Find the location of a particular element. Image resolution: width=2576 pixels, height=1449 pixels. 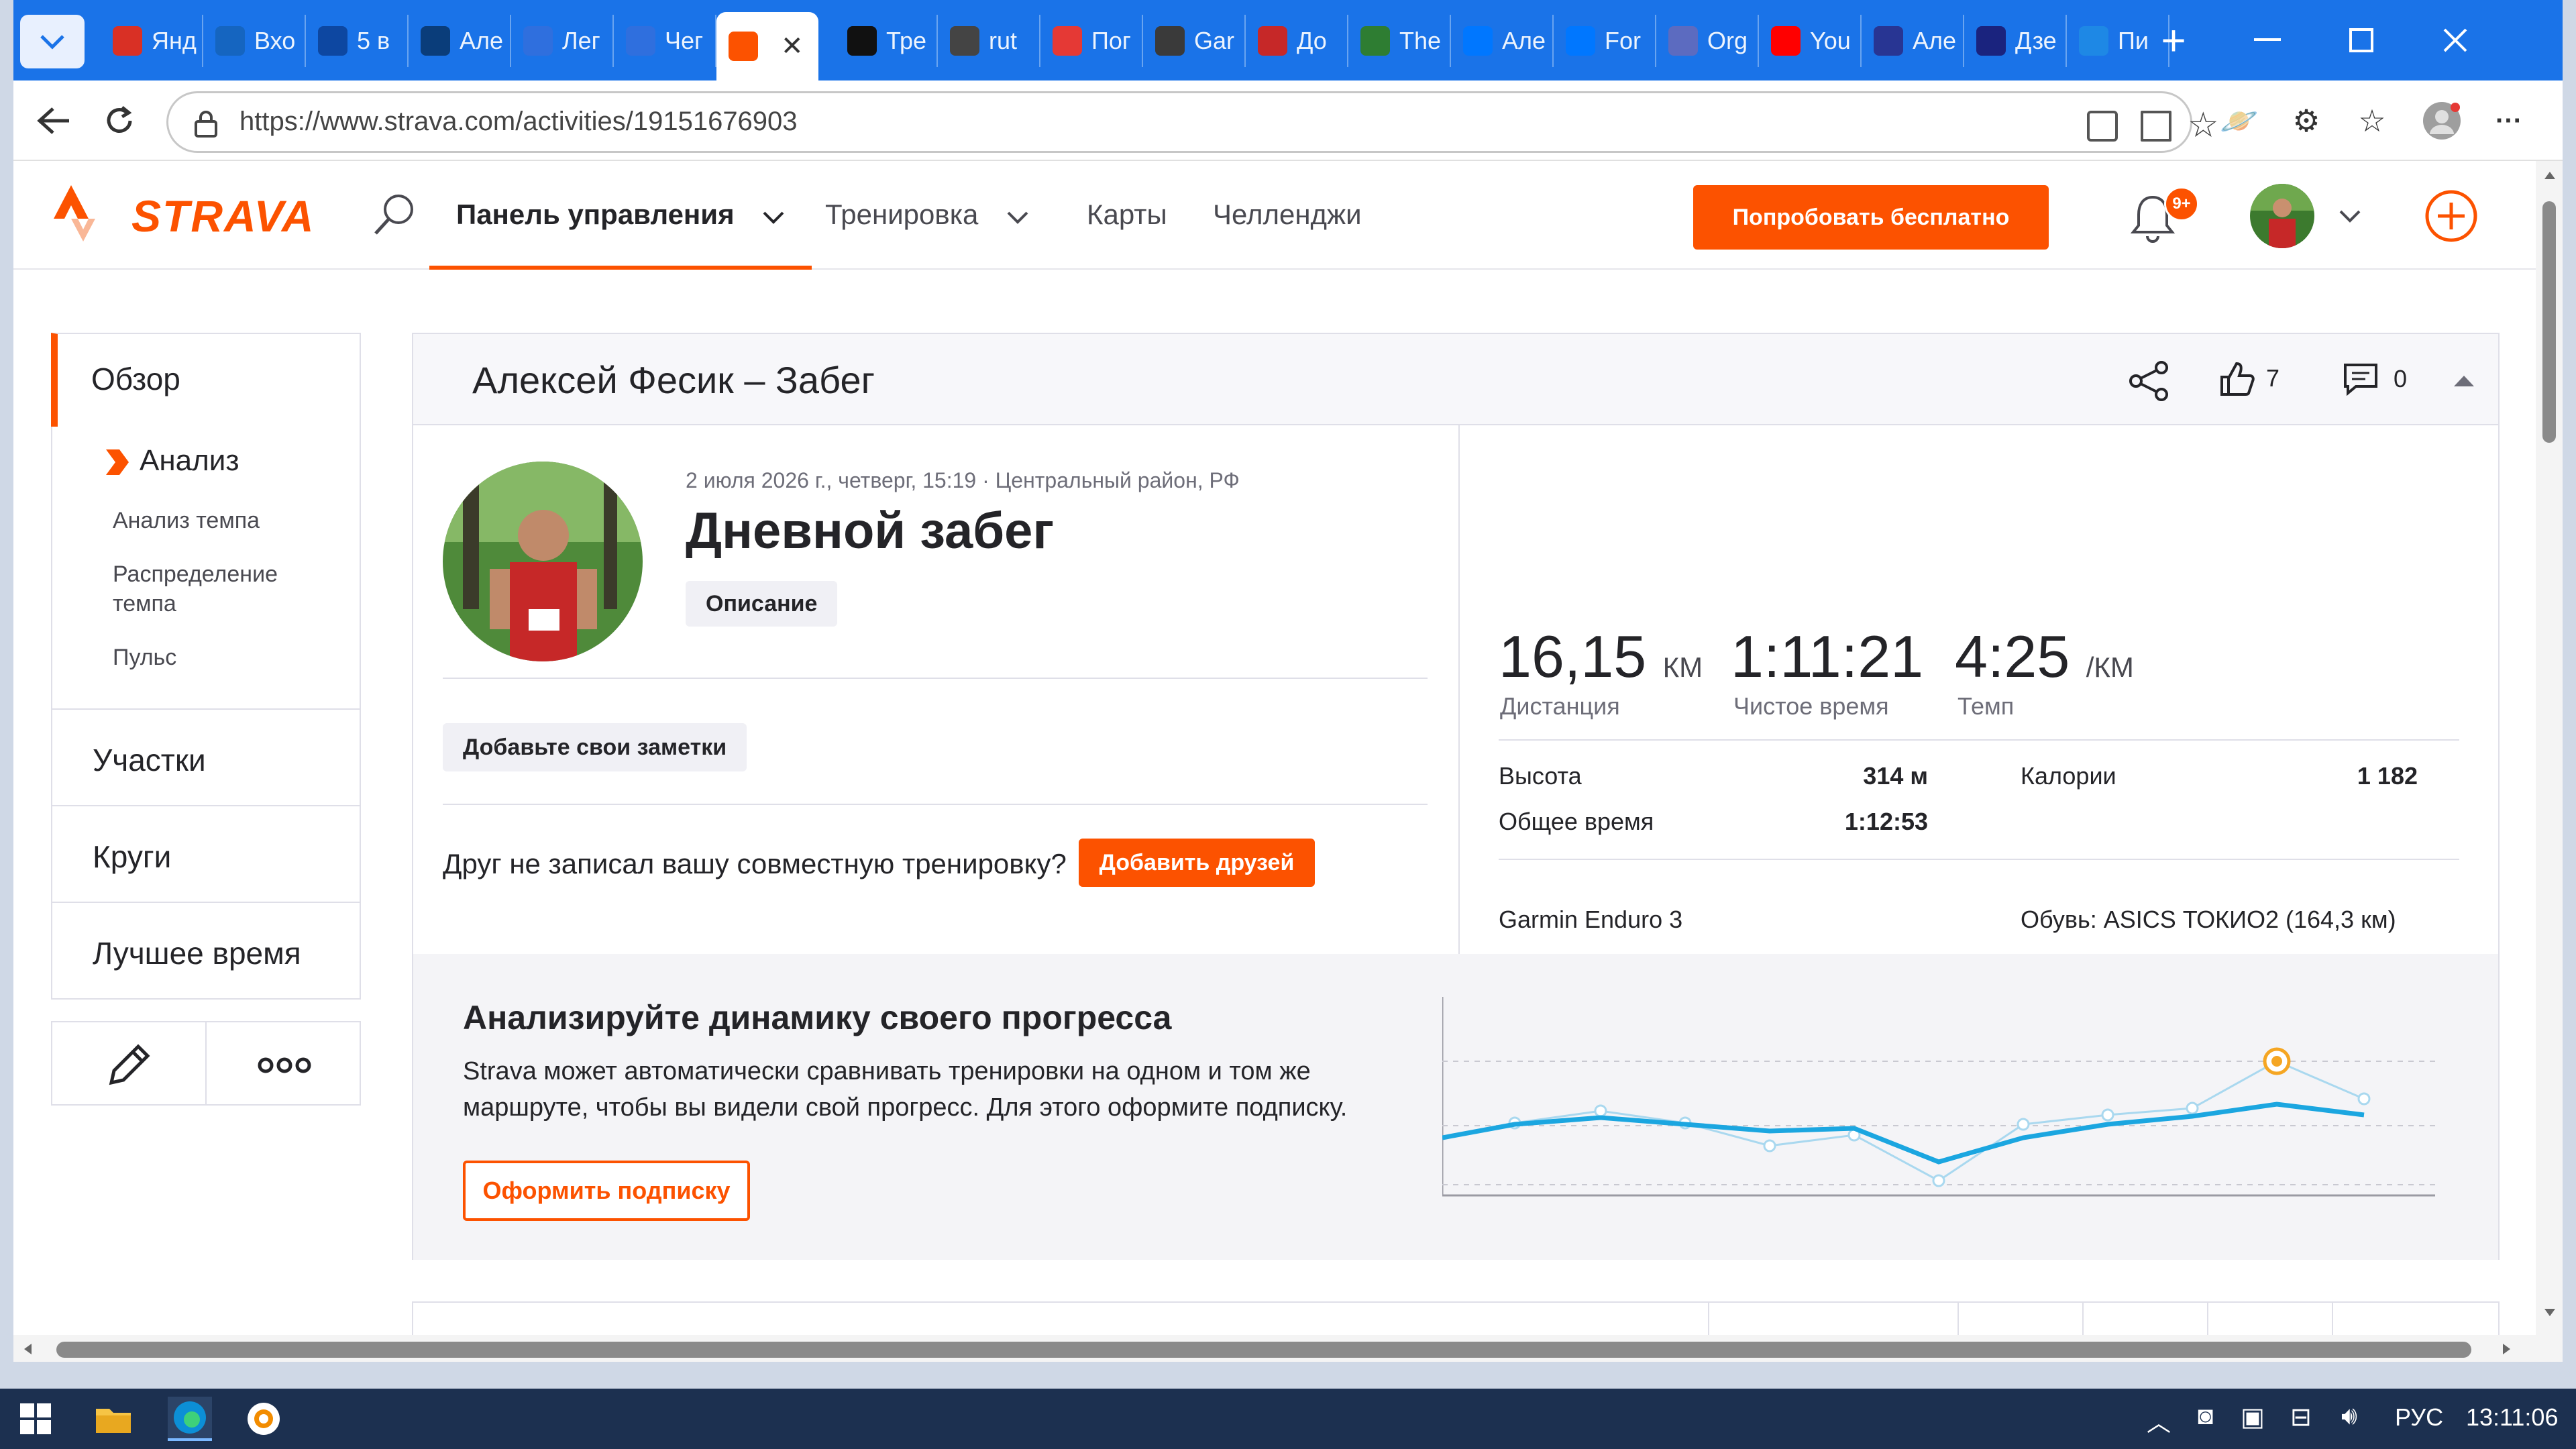

shoes-info: Обувь: ASICS ТОКИО2 (164,3 км) is located at coordinates (2208, 920).